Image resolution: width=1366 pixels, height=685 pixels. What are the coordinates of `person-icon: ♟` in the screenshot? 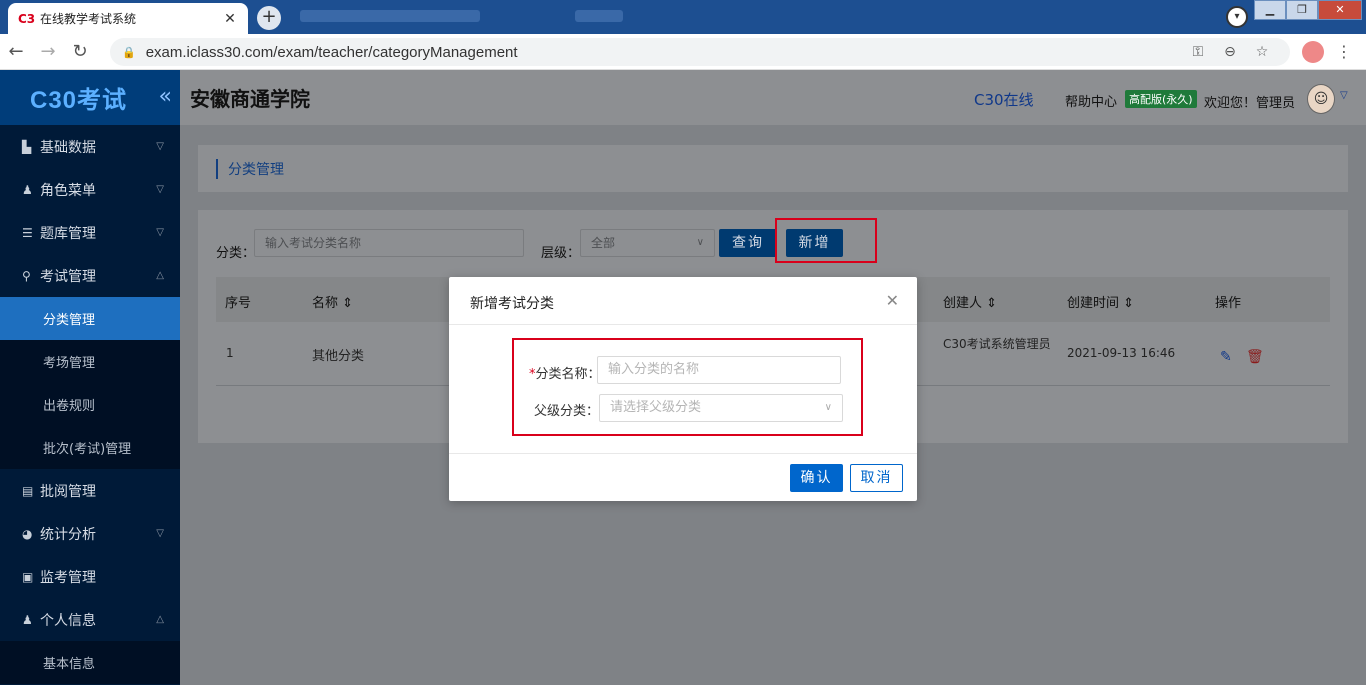 It's located at (27, 619).